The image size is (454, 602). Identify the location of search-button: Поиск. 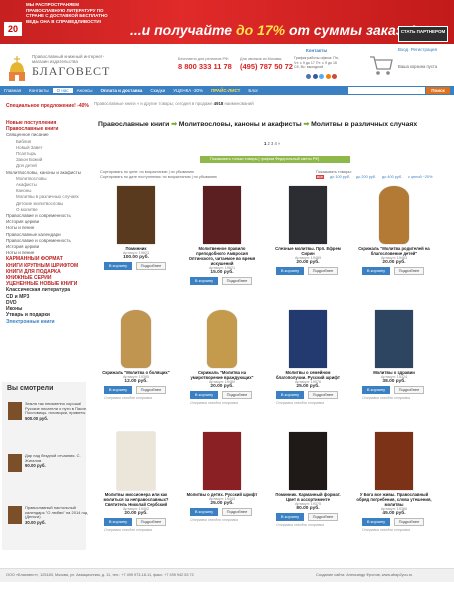
(438, 90).